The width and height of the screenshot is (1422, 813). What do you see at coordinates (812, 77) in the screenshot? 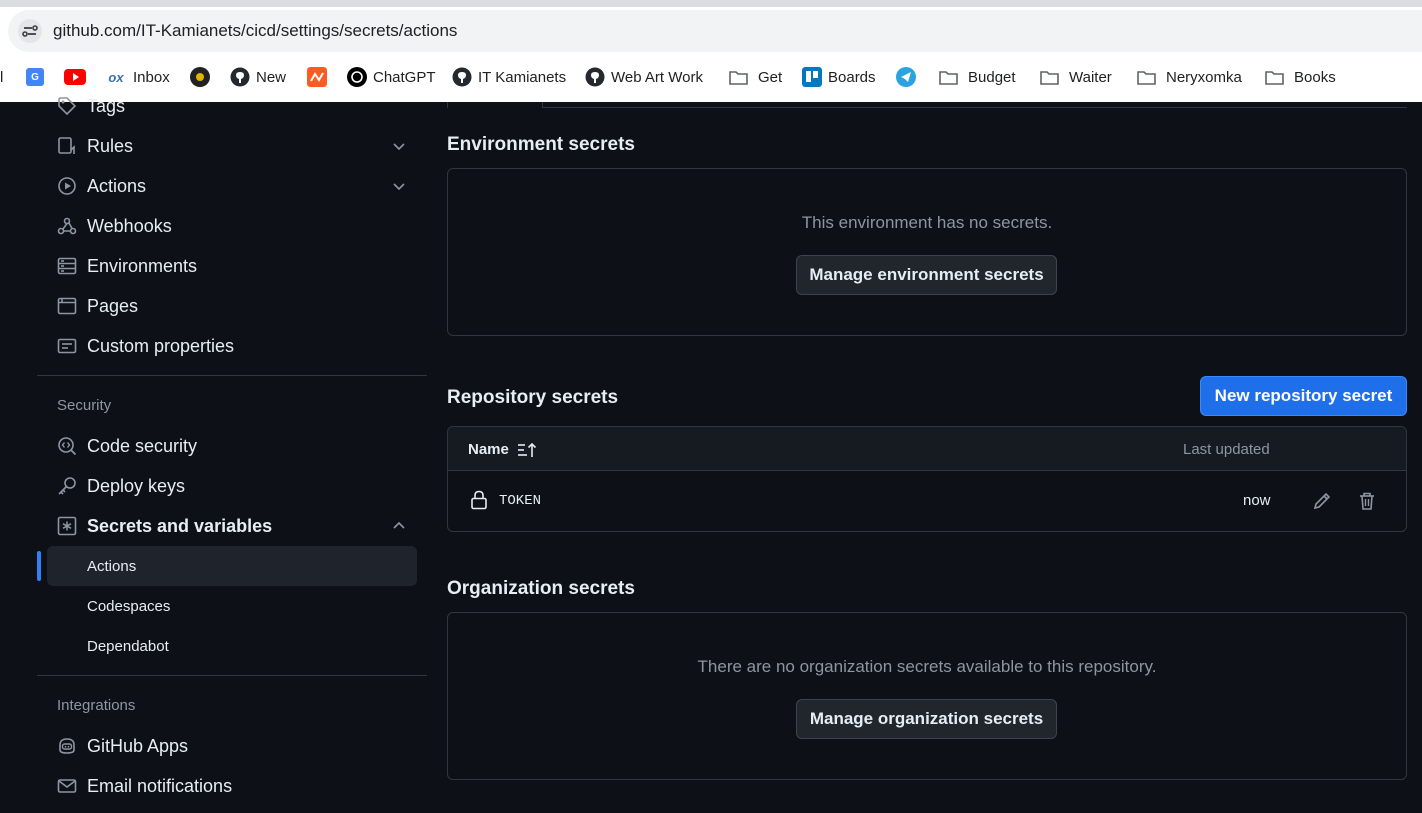
I see `trello-icon` at bounding box center [812, 77].